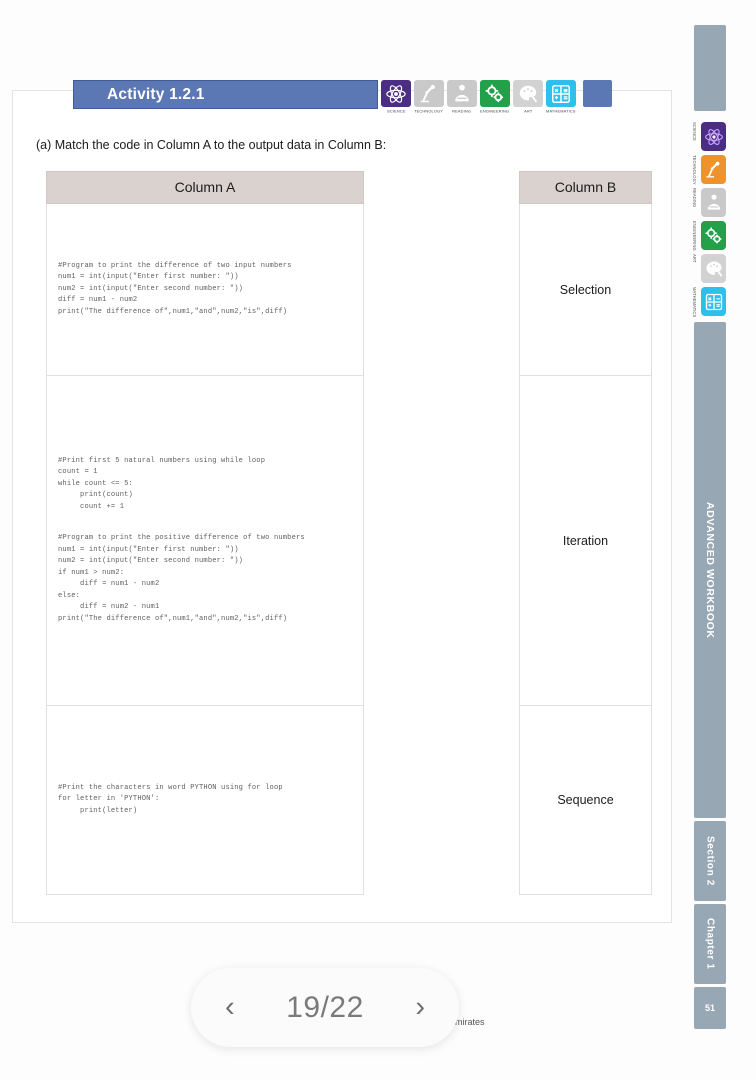 This screenshot has height=1080, width=756. I want to click on footer-text: mirates, so click(470, 1022).